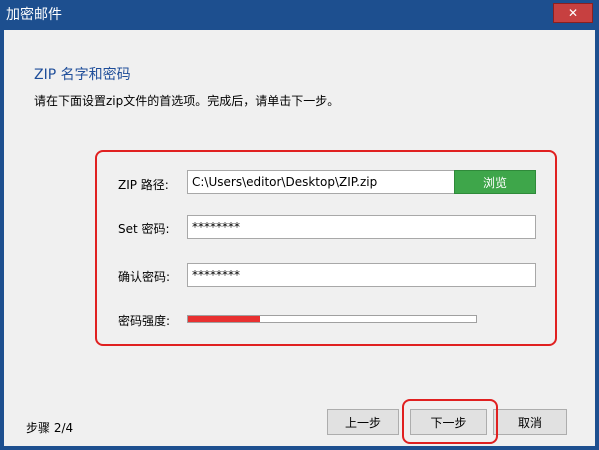  I want to click on password-strength-fill, so click(224, 319).